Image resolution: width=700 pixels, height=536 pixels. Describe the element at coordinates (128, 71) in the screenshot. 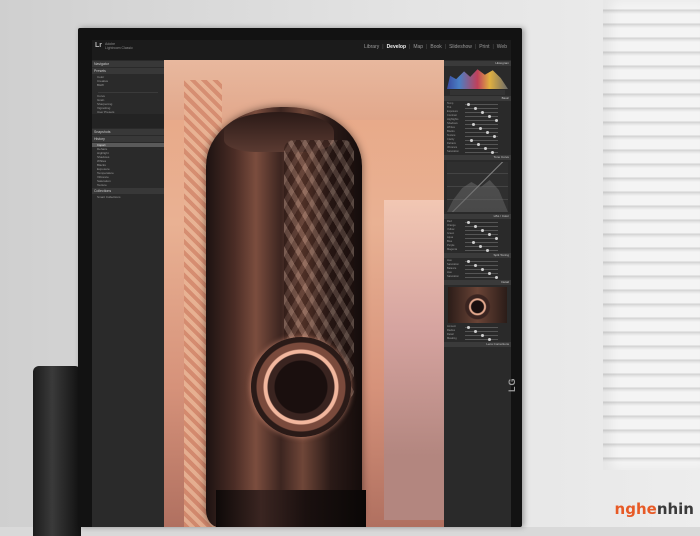

I see `panel-presets: Presets` at that location.